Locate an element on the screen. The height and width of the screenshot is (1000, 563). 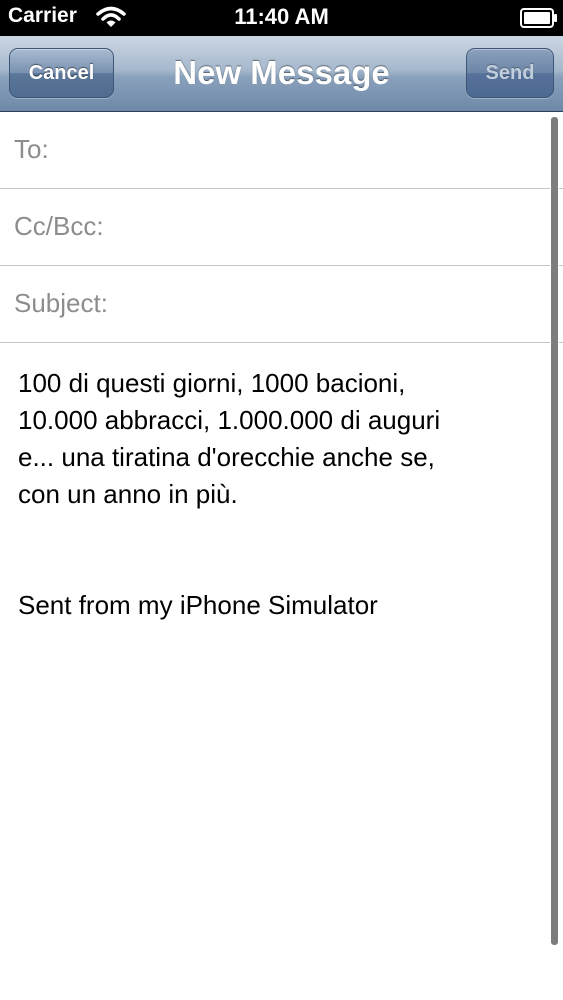
navigation-bar: Cancel New Message Send is located at coordinates (281, 74).